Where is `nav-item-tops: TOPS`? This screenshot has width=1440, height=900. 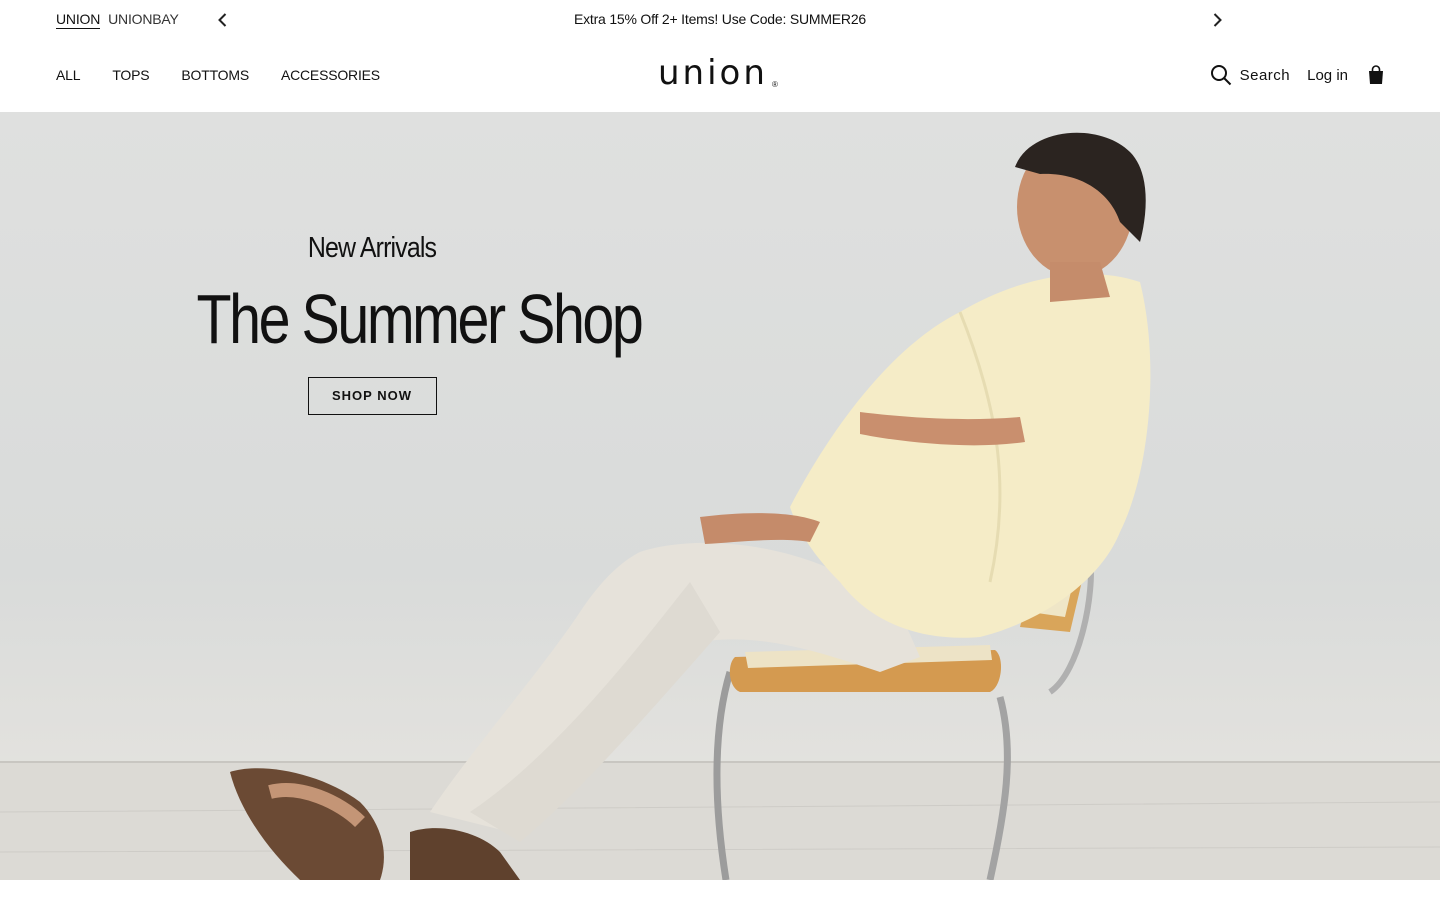
nav-item-tops: TOPS is located at coordinates (130, 75).